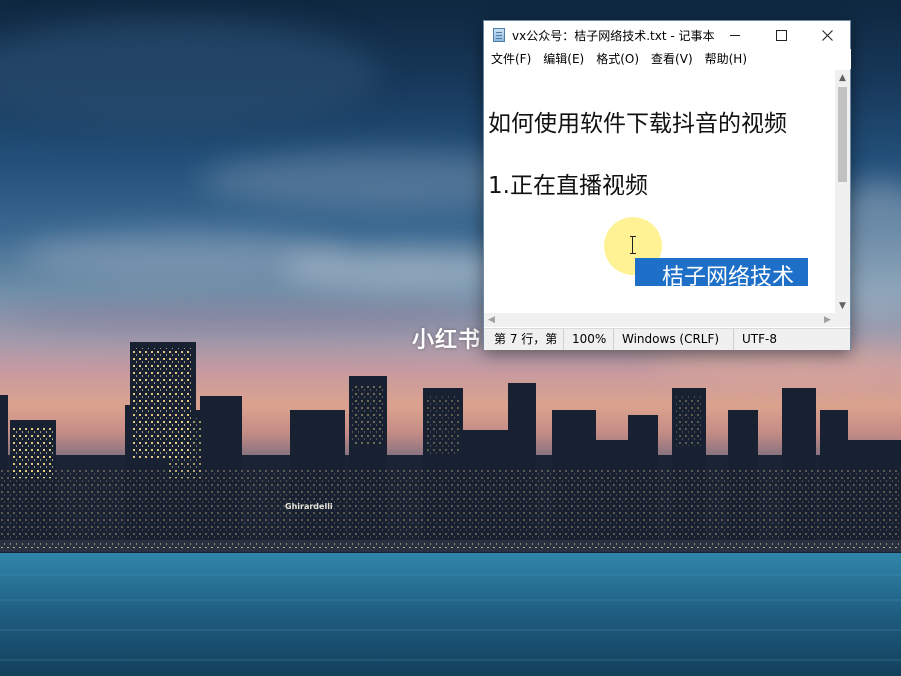  What do you see at coordinates (637, 124) in the screenshot?
I see `text-line-1: 如何使用软件下载抖音的视频` at bounding box center [637, 124].